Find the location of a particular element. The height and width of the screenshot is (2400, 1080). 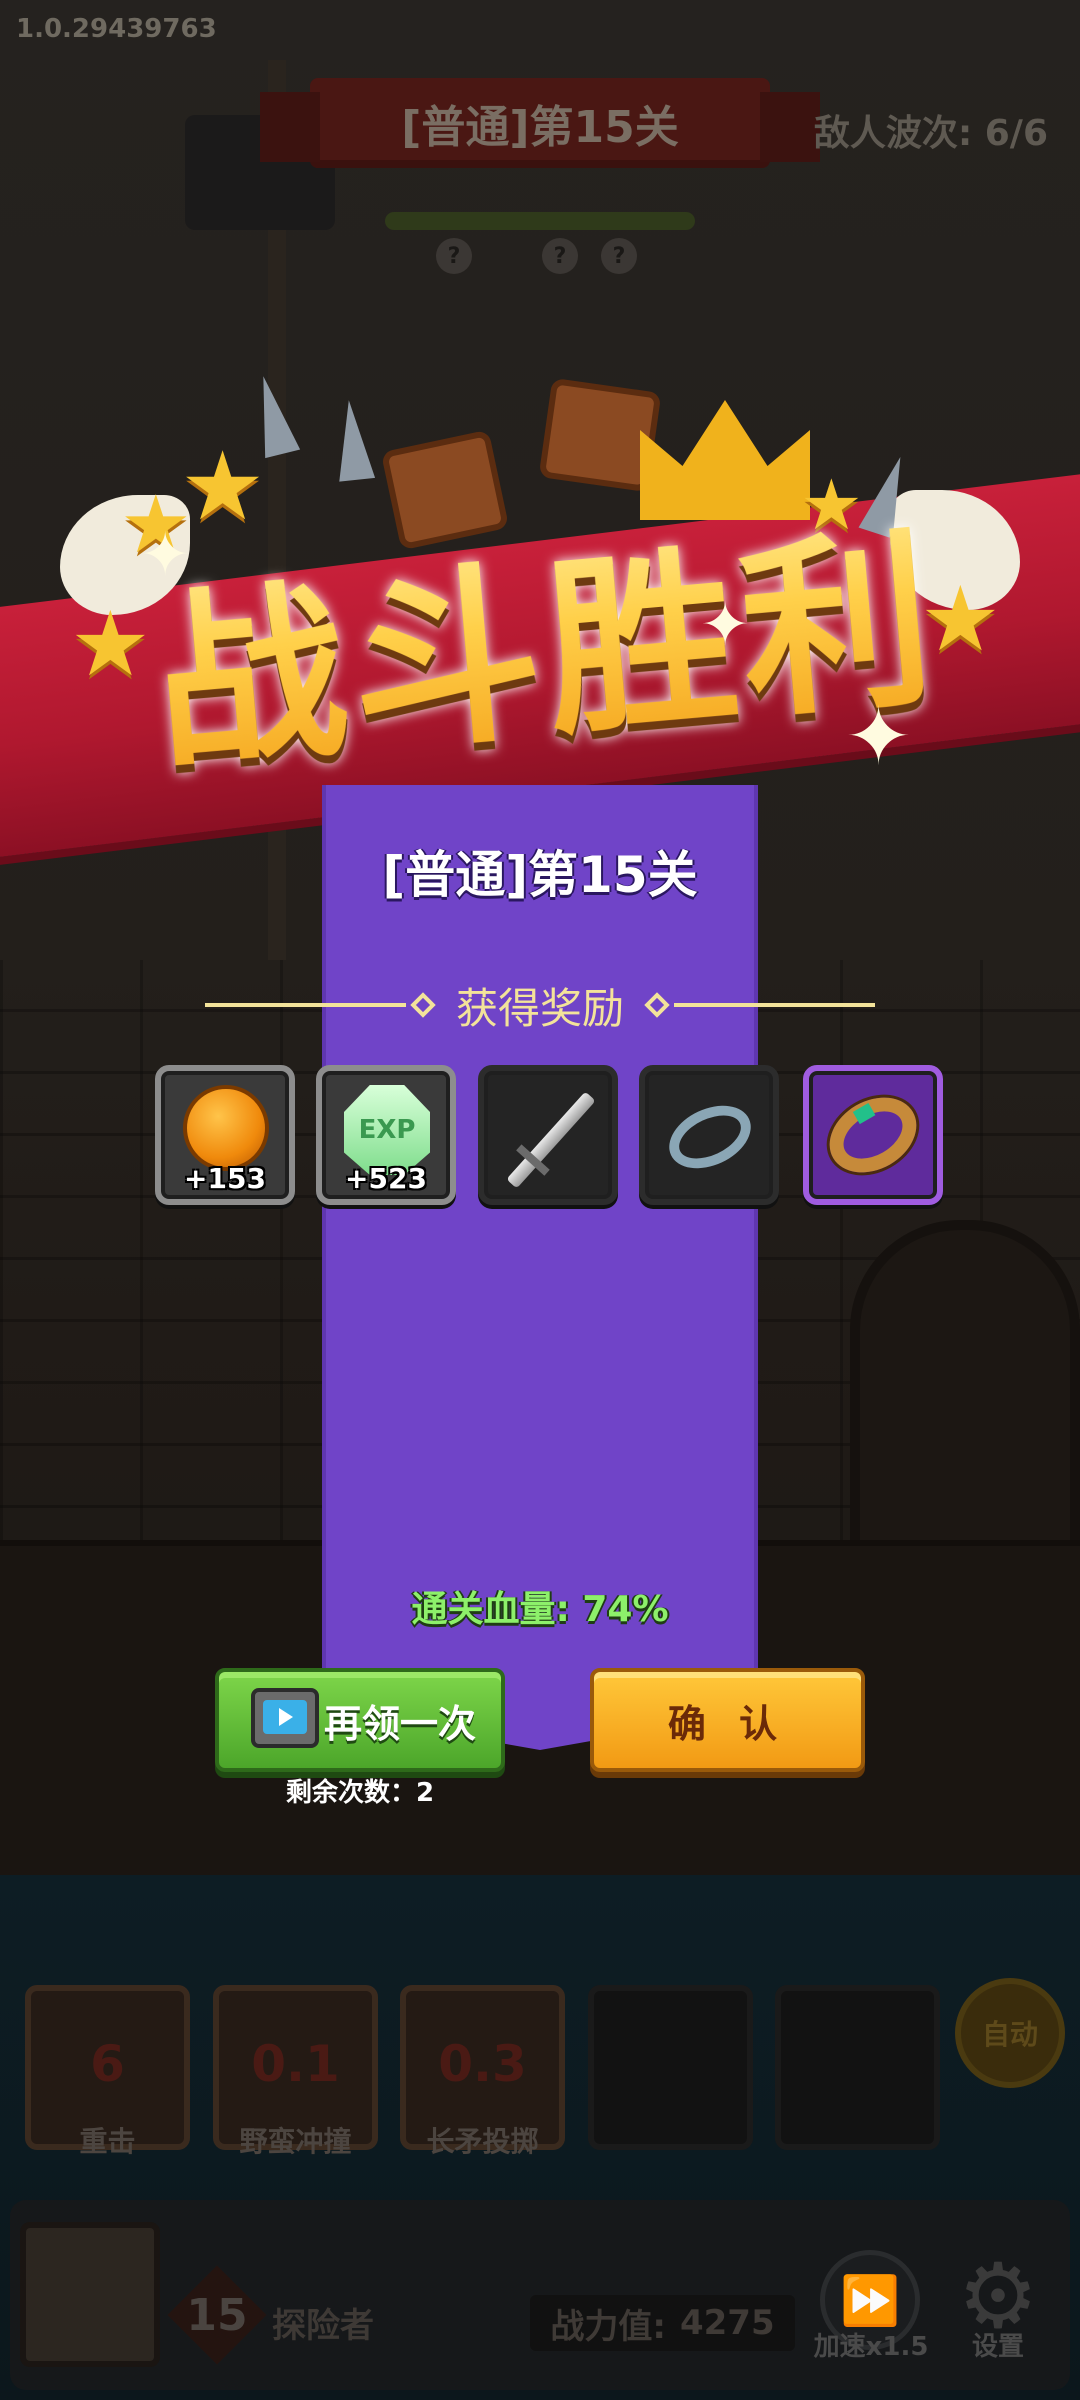

bracelet-icon is located at coordinates (710, 1137).